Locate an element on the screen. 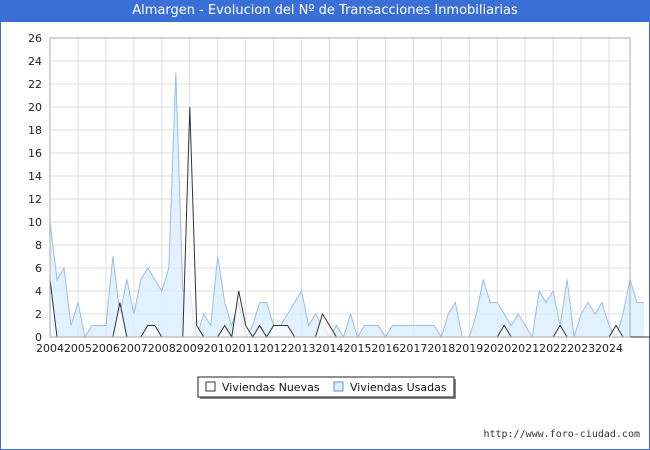 Image resolution: width=650 pixels, height=450 pixels. y-tick-label: 24 is located at coordinates (35, 61).